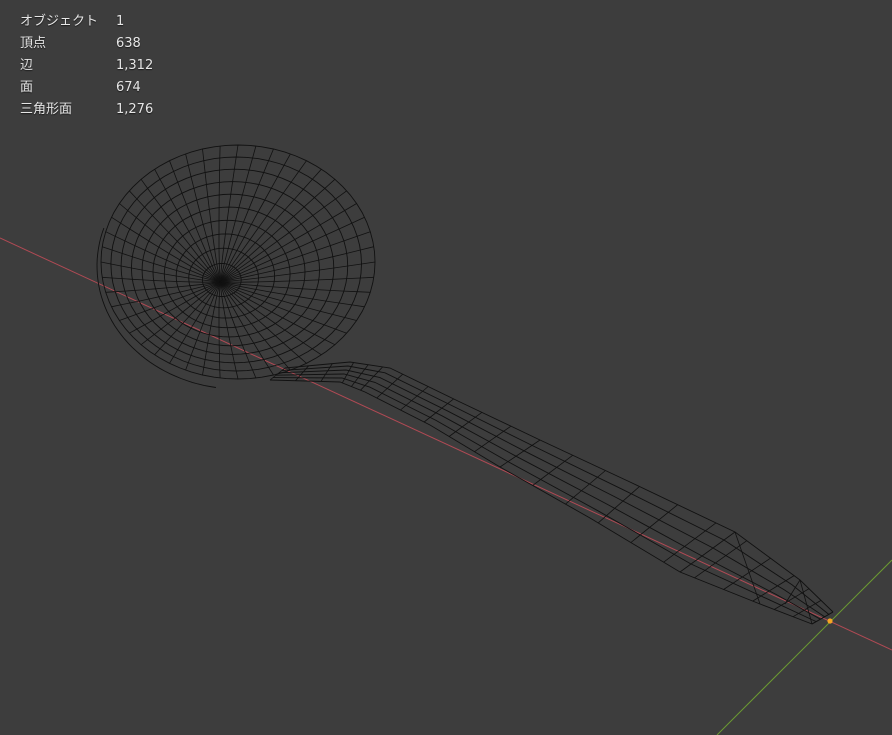 The width and height of the screenshot is (892, 735). I want to click on stat-row-objects: オブジェクト 1, so click(86, 22).